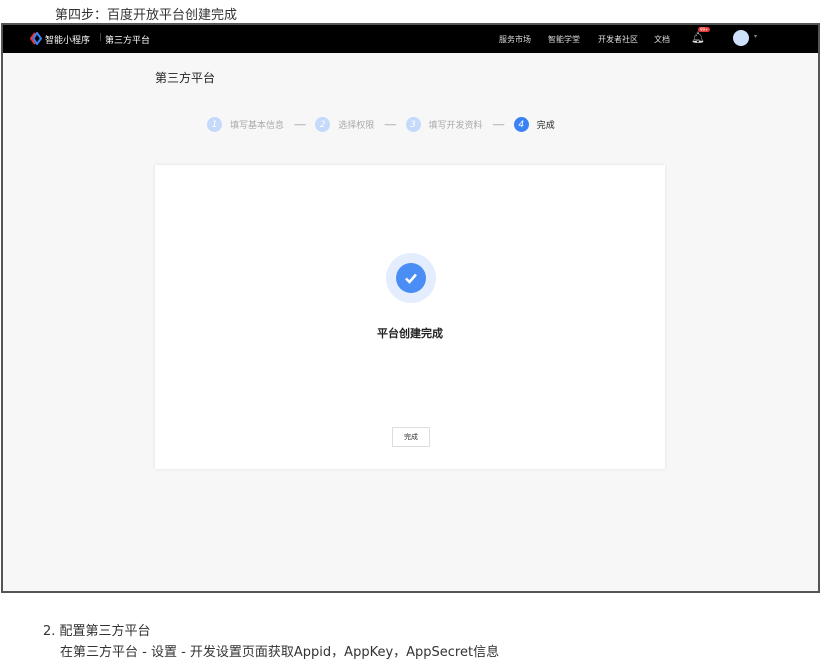  What do you see at coordinates (127, 39) in the screenshot?
I see `section-name: 第三方平台` at bounding box center [127, 39].